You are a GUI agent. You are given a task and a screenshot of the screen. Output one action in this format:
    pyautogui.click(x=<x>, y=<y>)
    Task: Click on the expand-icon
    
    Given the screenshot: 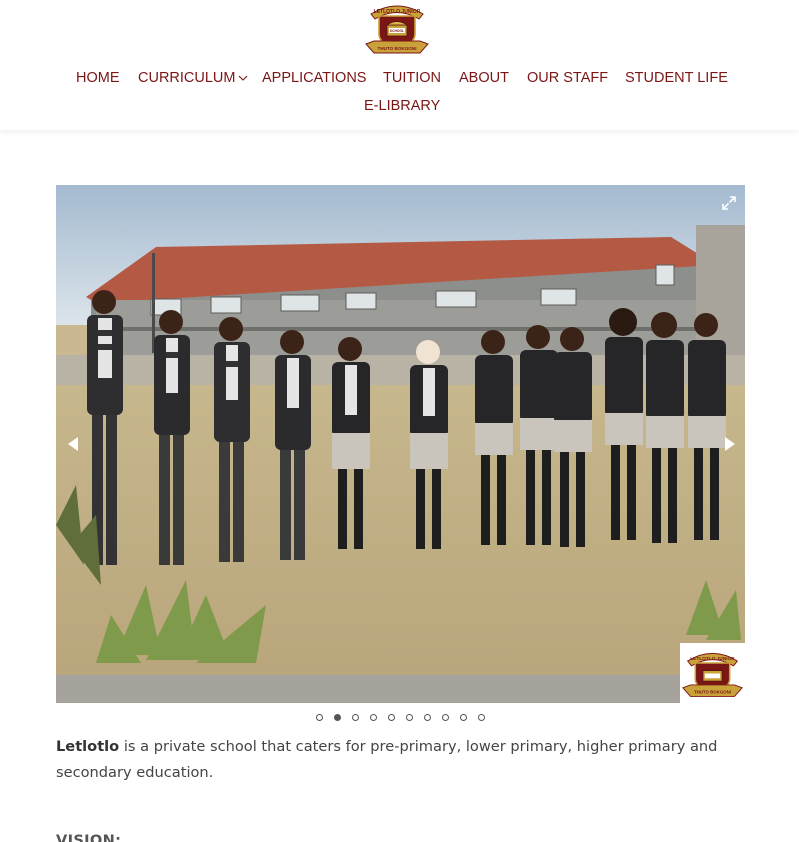 What is the action you would take?
    pyautogui.click(x=729, y=203)
    